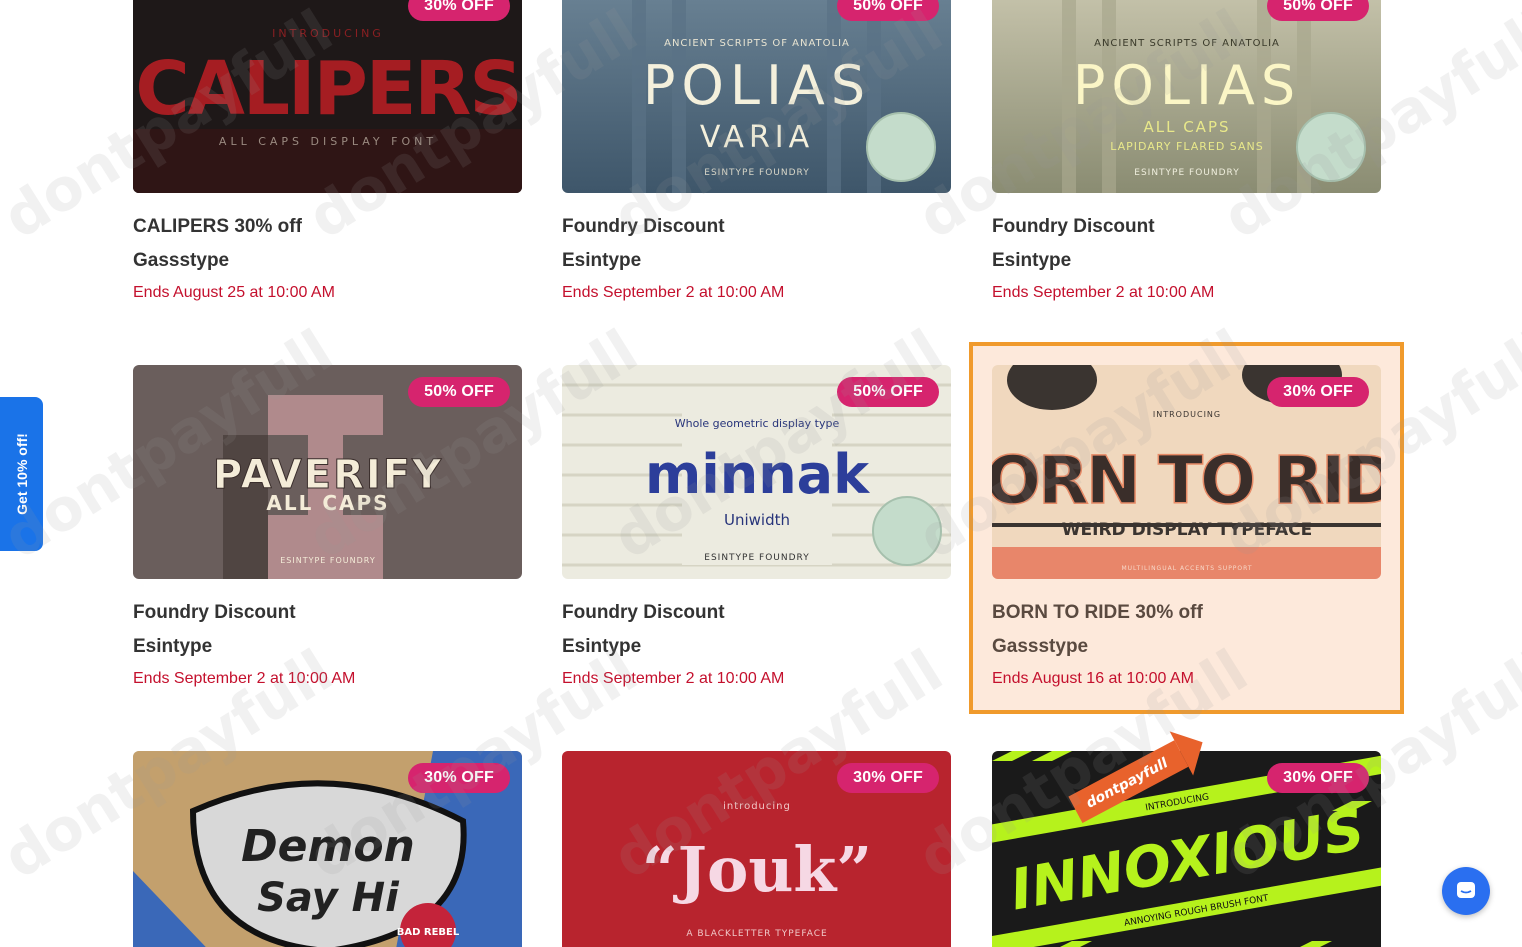  What do you see at coordinates (757, 520) in the screenshot?
I see `svg-text: Uniwidth` at bounding box center [757, 520].